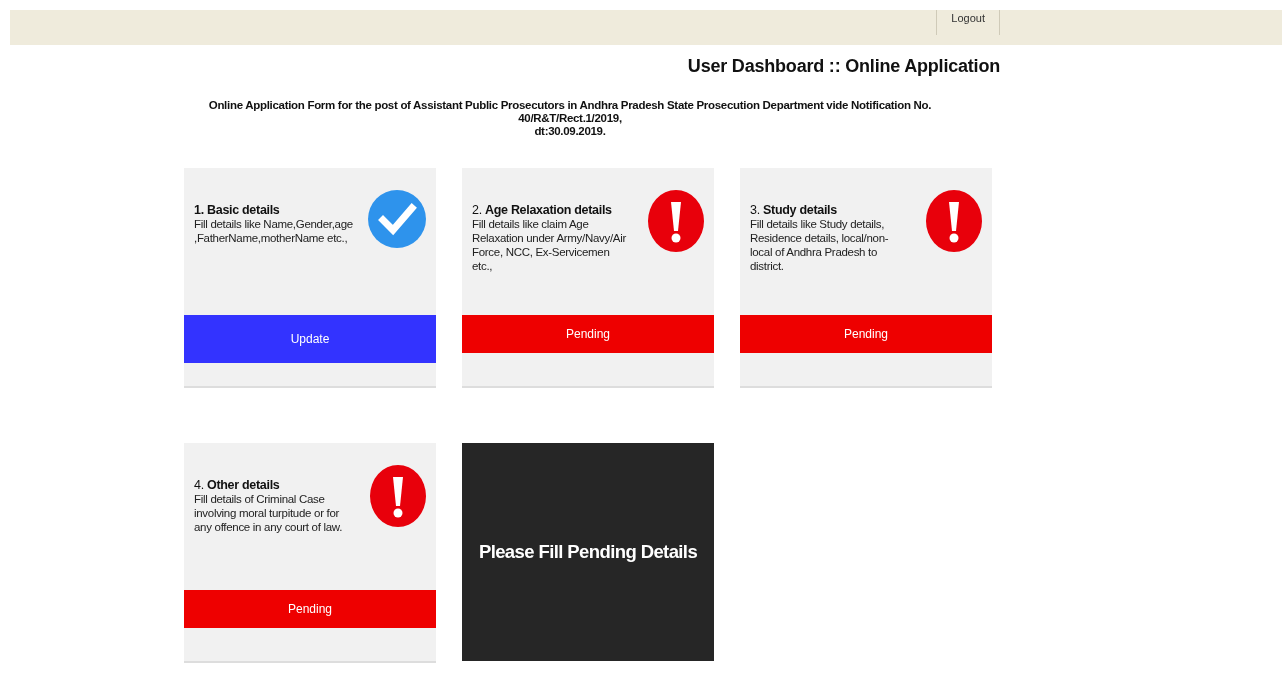 The image size is (1282, 693). I want to click on checkmark-icon, so click(397, 219).